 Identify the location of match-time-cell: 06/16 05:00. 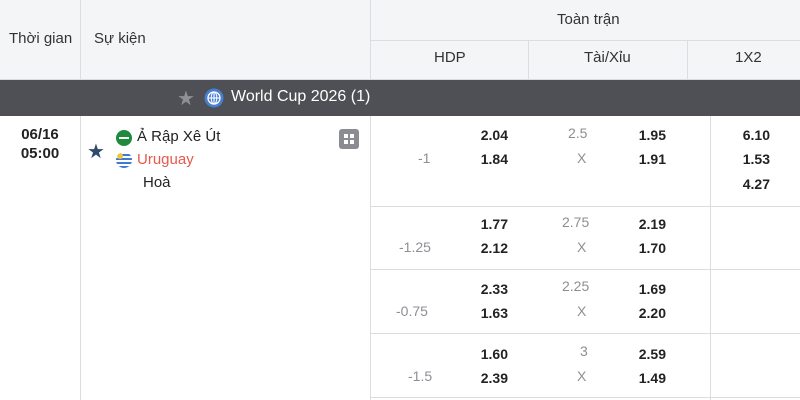
(40, 258).